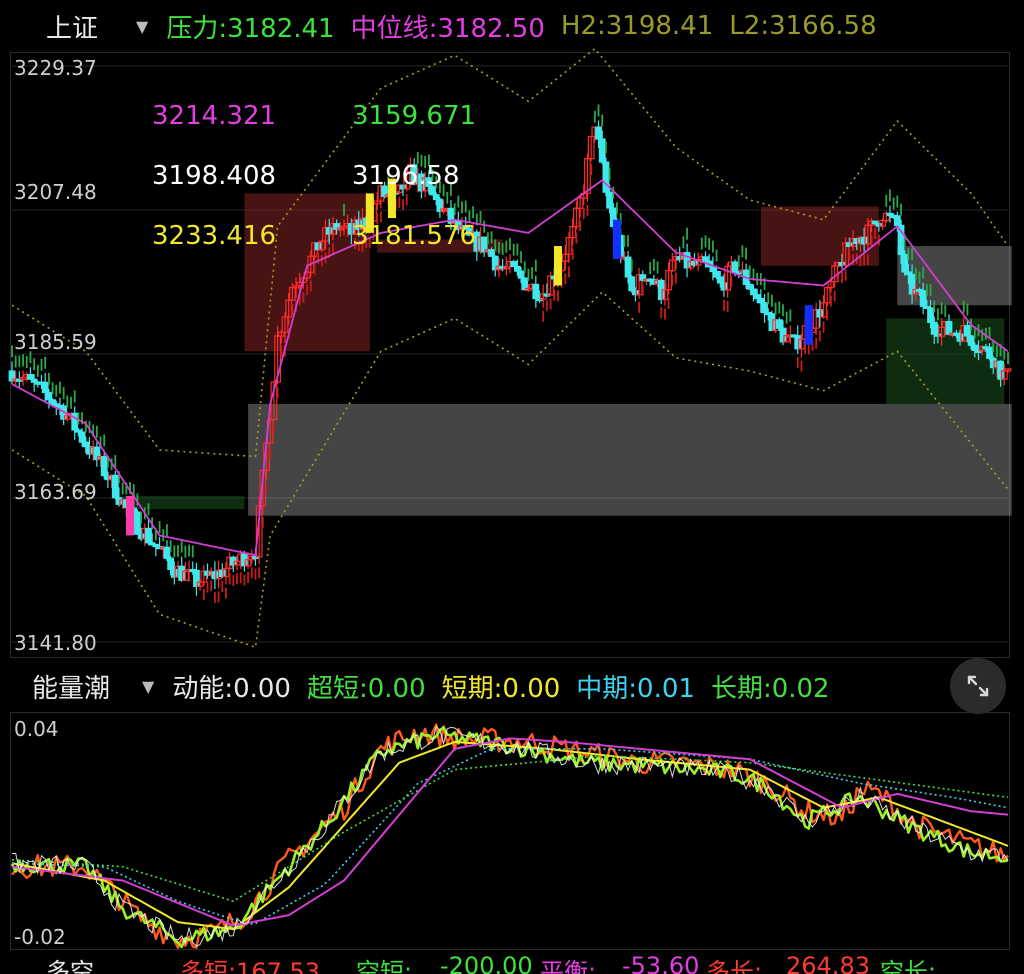 The image size is (1024, 974). What do you see at coordinates (828, 963) in the screenshot?
I see `footer-long-value: 264.83` at bounding box center [828, 963].